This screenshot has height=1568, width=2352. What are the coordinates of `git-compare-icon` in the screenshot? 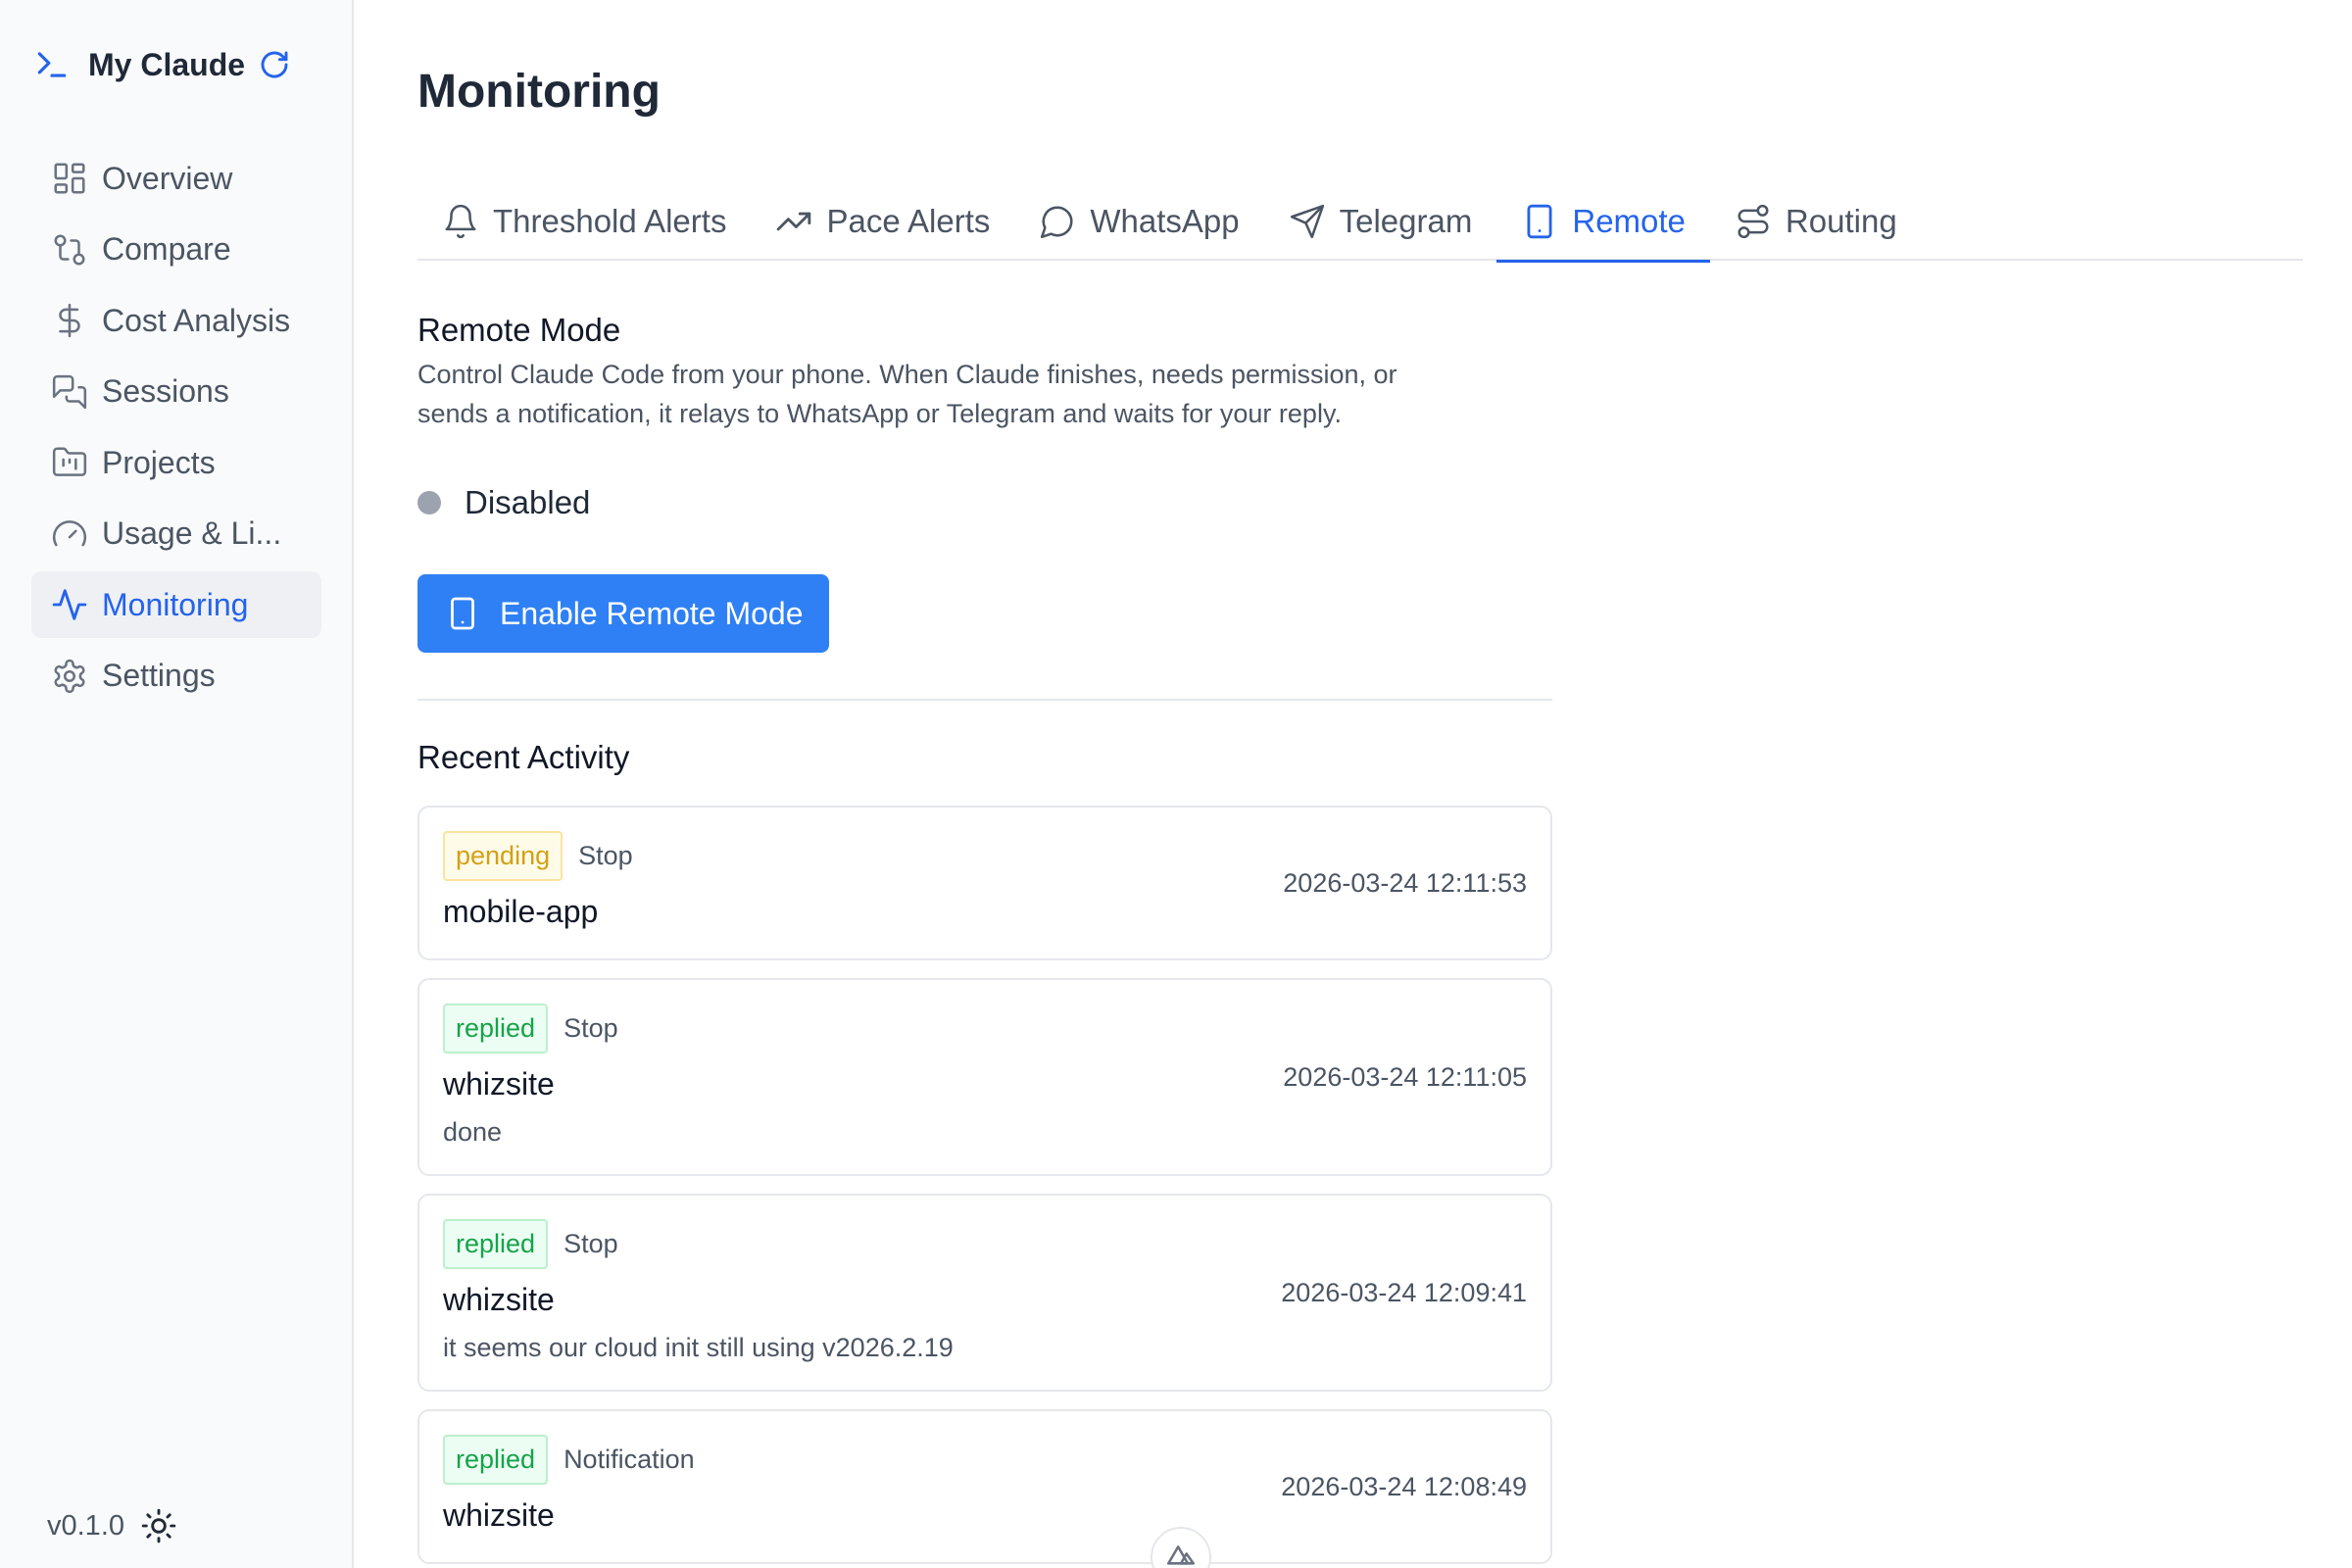 It's located at (69, 249).